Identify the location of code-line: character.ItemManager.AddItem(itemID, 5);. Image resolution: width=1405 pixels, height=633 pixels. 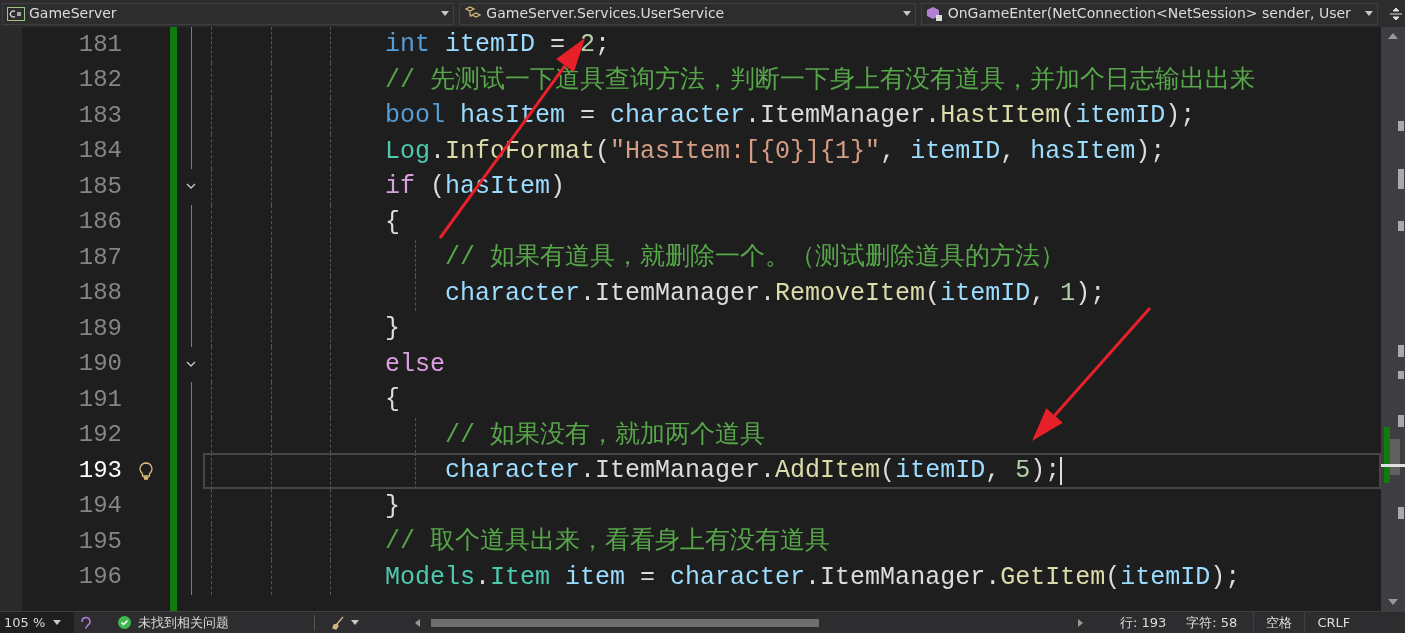
(753, 471).